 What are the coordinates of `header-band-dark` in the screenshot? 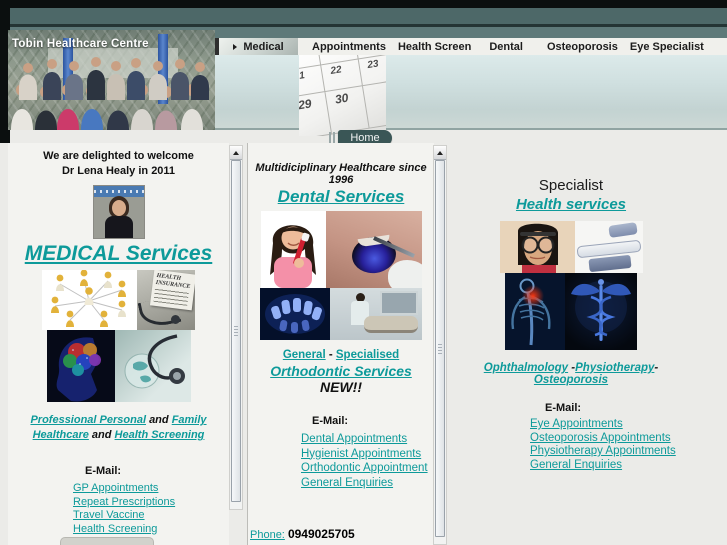 It's located at (363, 16).